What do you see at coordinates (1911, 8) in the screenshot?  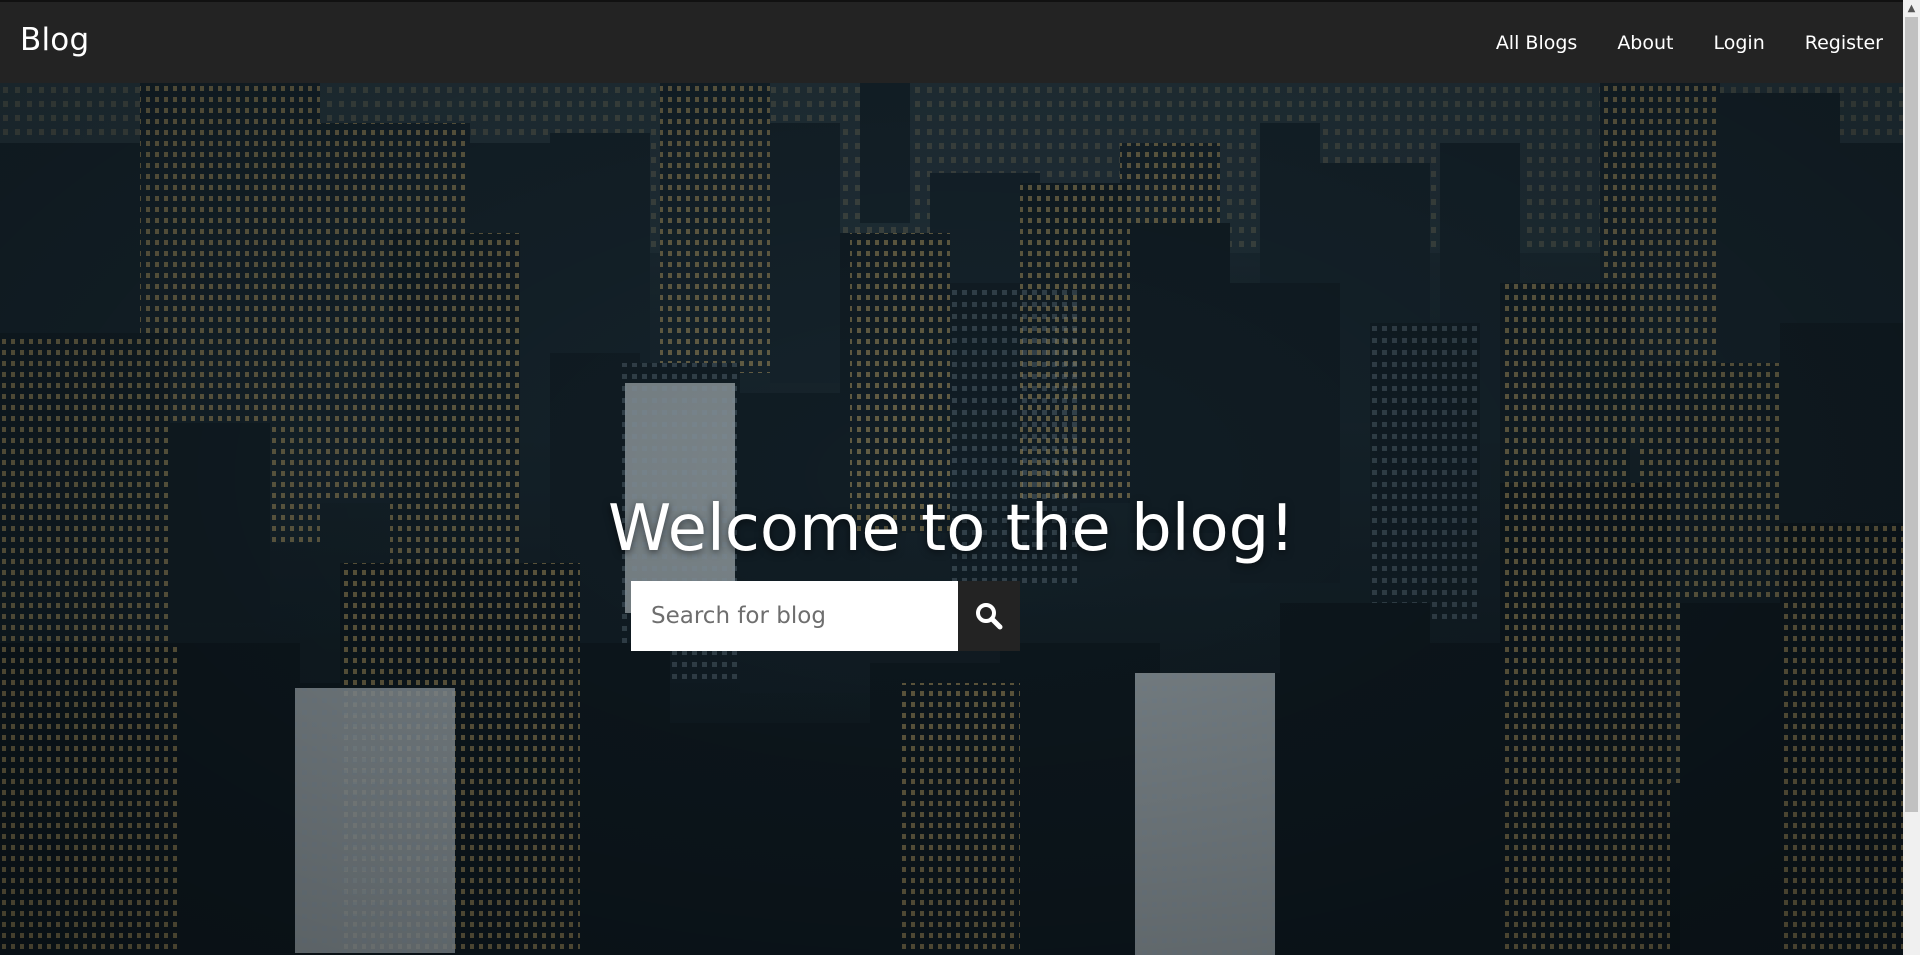 I see `scroll-up-arrow-icon: ▲` at bounding box center [1911, 8].